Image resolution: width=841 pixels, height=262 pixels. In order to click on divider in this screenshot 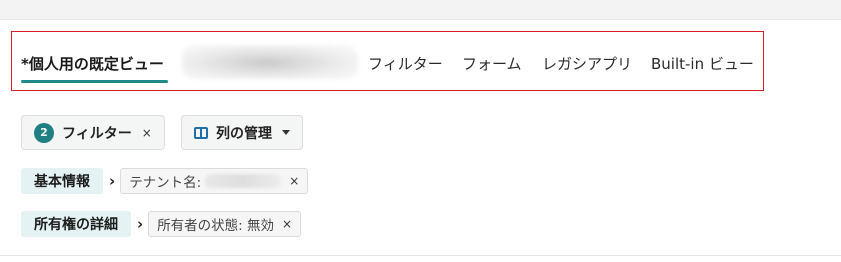, I will do `click(420, 255)`.